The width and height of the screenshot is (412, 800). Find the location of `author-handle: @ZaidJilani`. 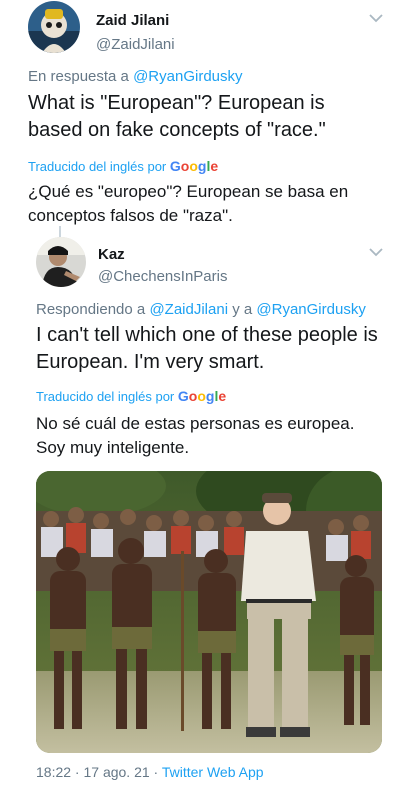

author-handle: @ZaidJilani is located at coordinates (135, 44).